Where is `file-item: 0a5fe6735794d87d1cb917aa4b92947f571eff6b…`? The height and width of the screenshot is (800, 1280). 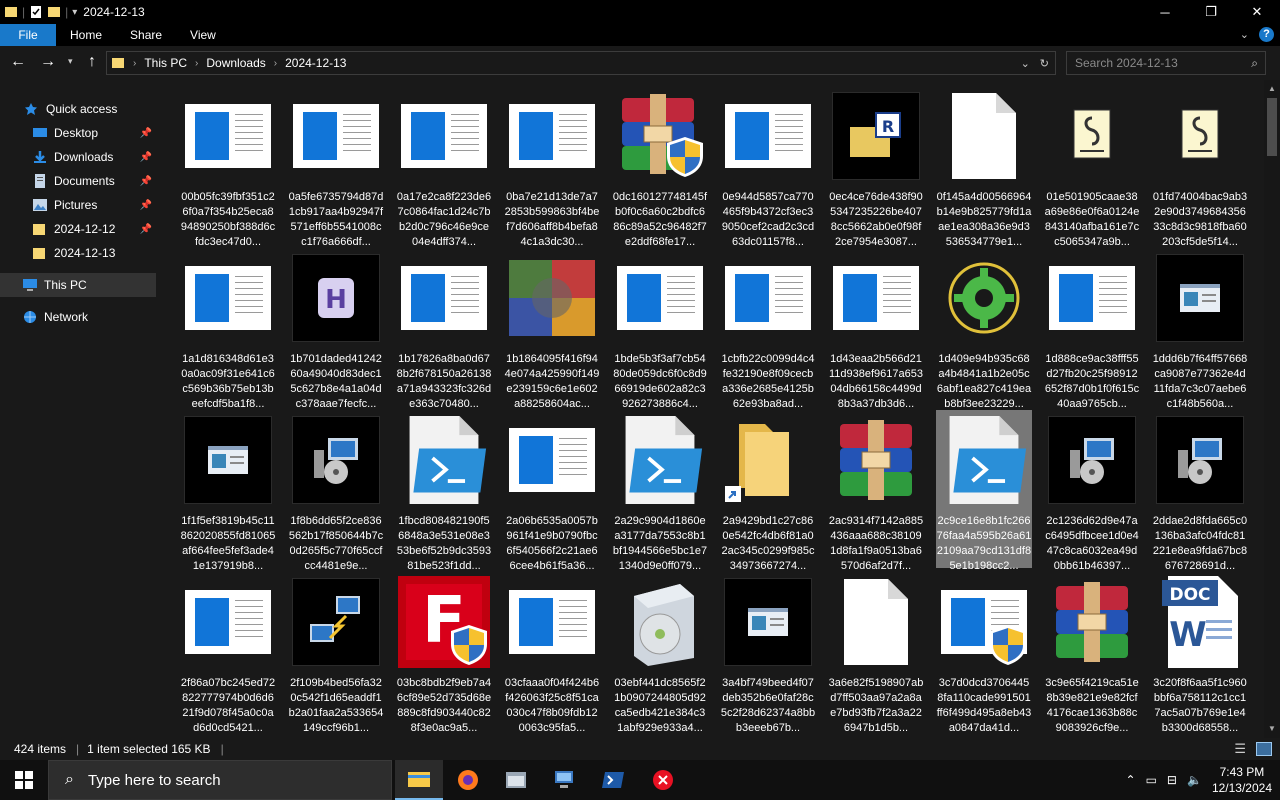 file-item: 0a5fe6735794d87d1cb917aa4b92947f571eff6b… is located at coordinates (336, 167).